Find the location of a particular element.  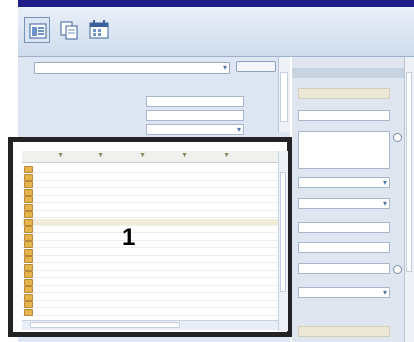

right-dropdown-1: ▾ is located at coordinates (344, 182).